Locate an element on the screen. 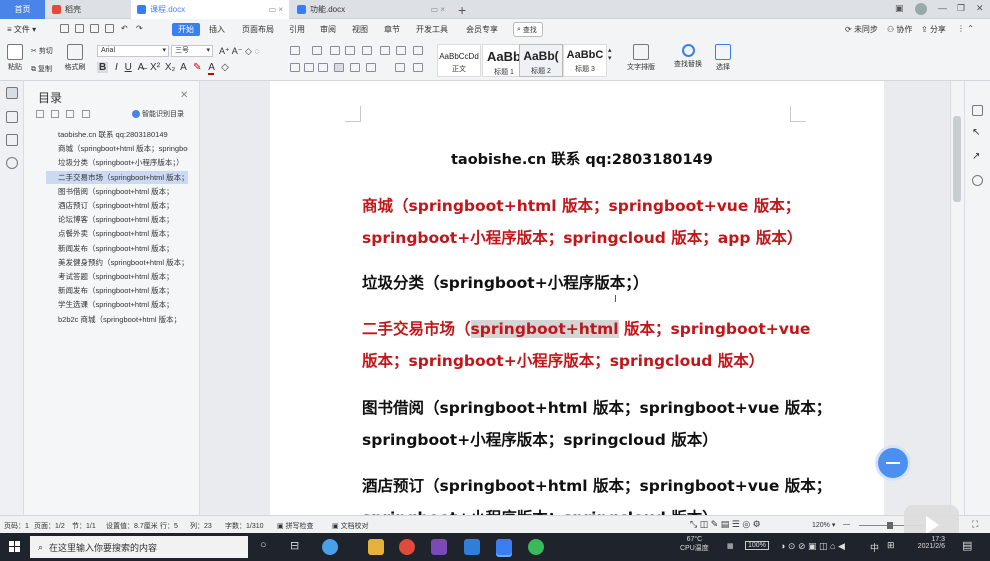 The height and width of the screenshot is (561, 990). align-left-icon is located at coordinates (295, 67).